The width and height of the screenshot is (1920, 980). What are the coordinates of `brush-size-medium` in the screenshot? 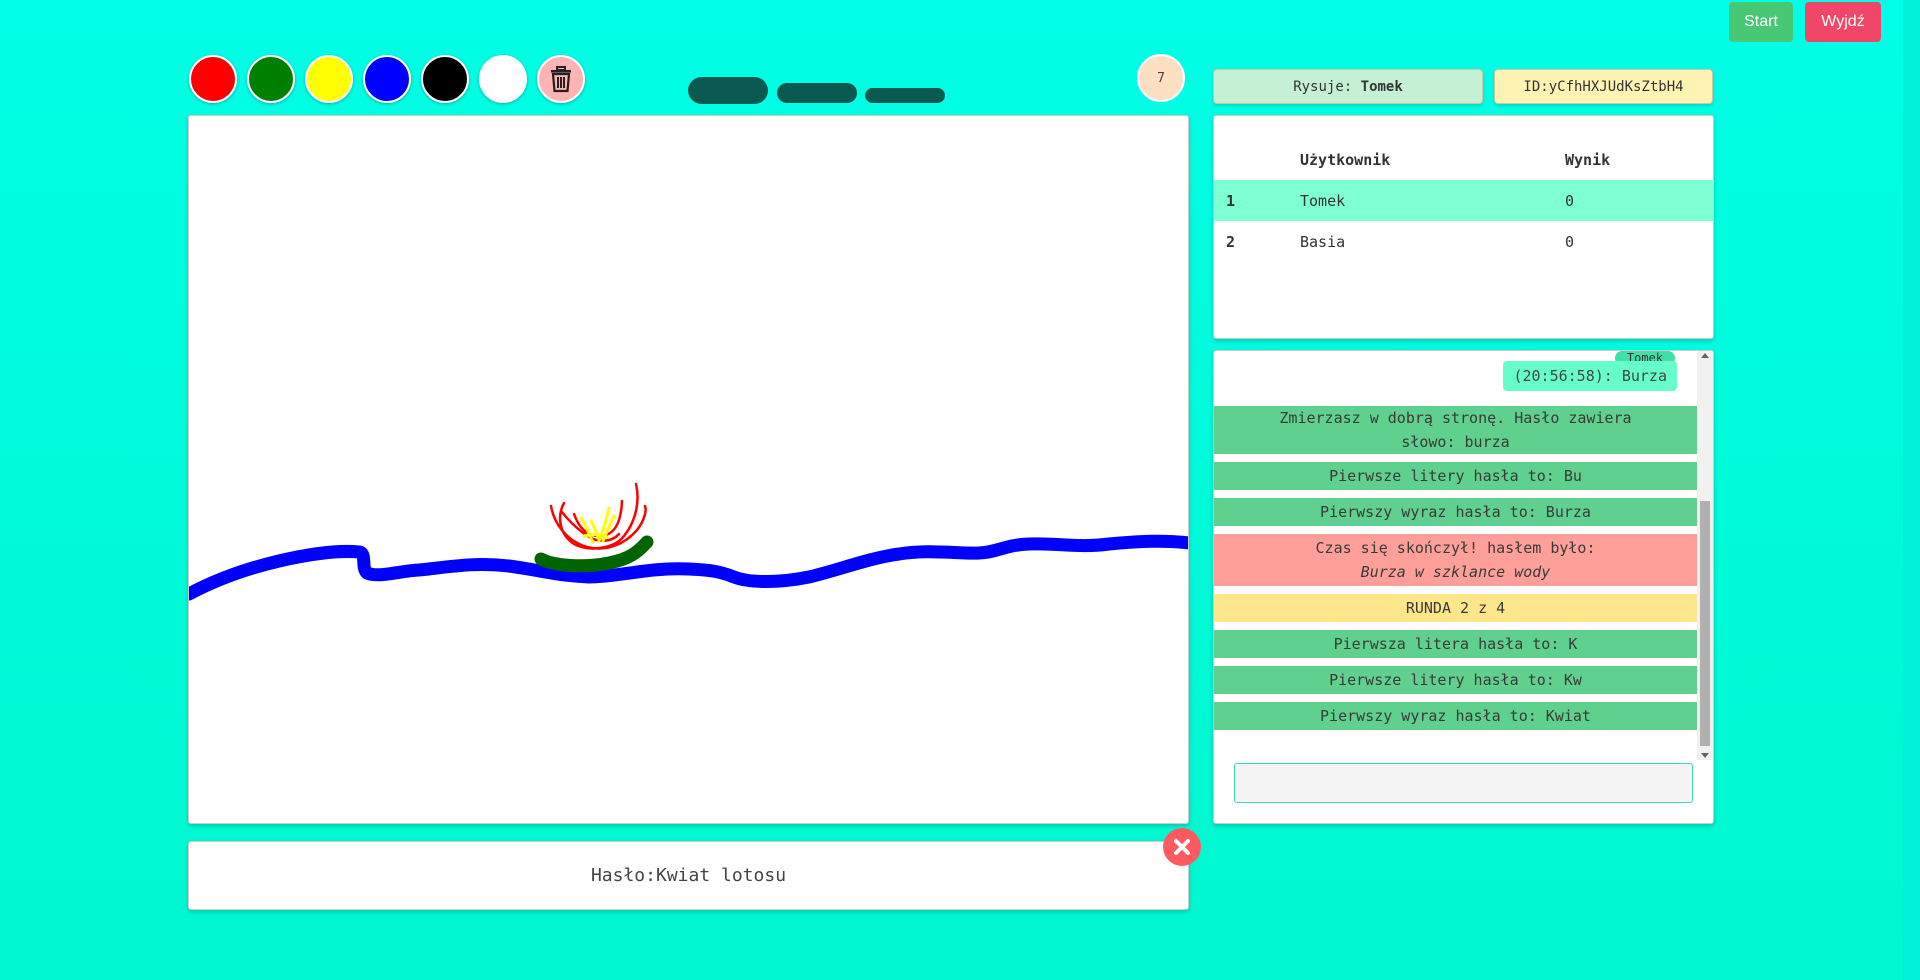 It's located at (817, 93).